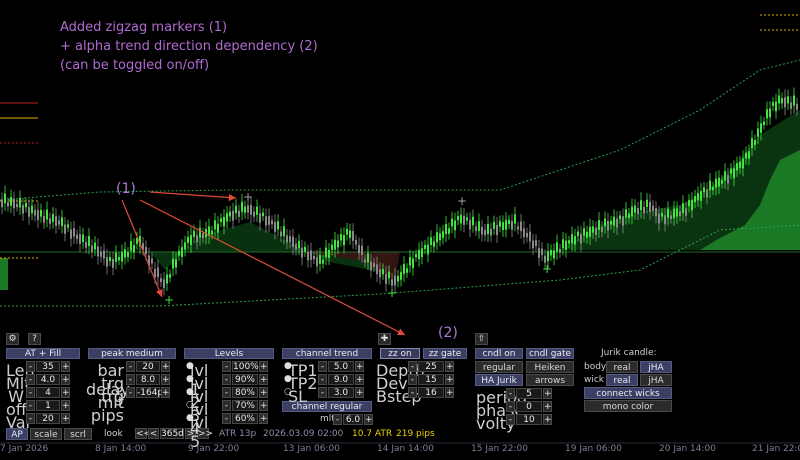 The height and width of the screenshot is (460, 800). Describe the element at coordinates (529, 393) in the screenshot. I see `cndl-value-0: 5` at that location.